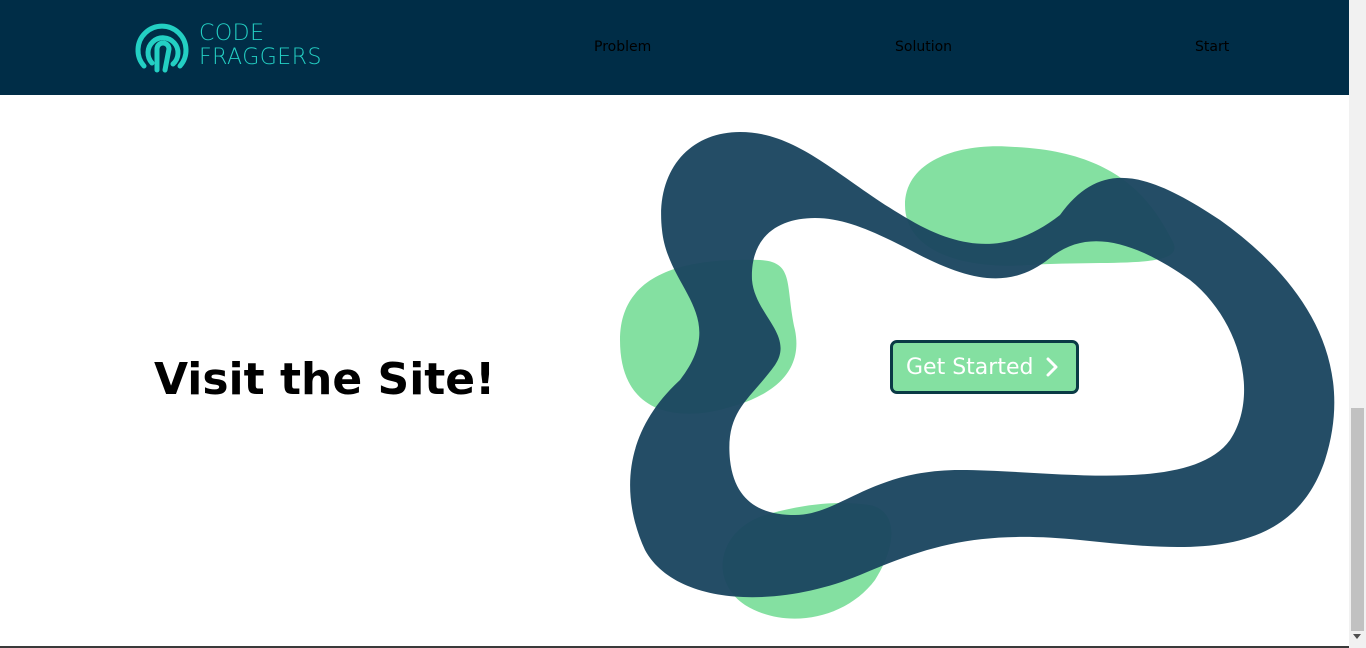 Image resolution: width=1366 pixels, height=648 pixels. I want to click on get-started-label: Get Started, so click(970, 367).